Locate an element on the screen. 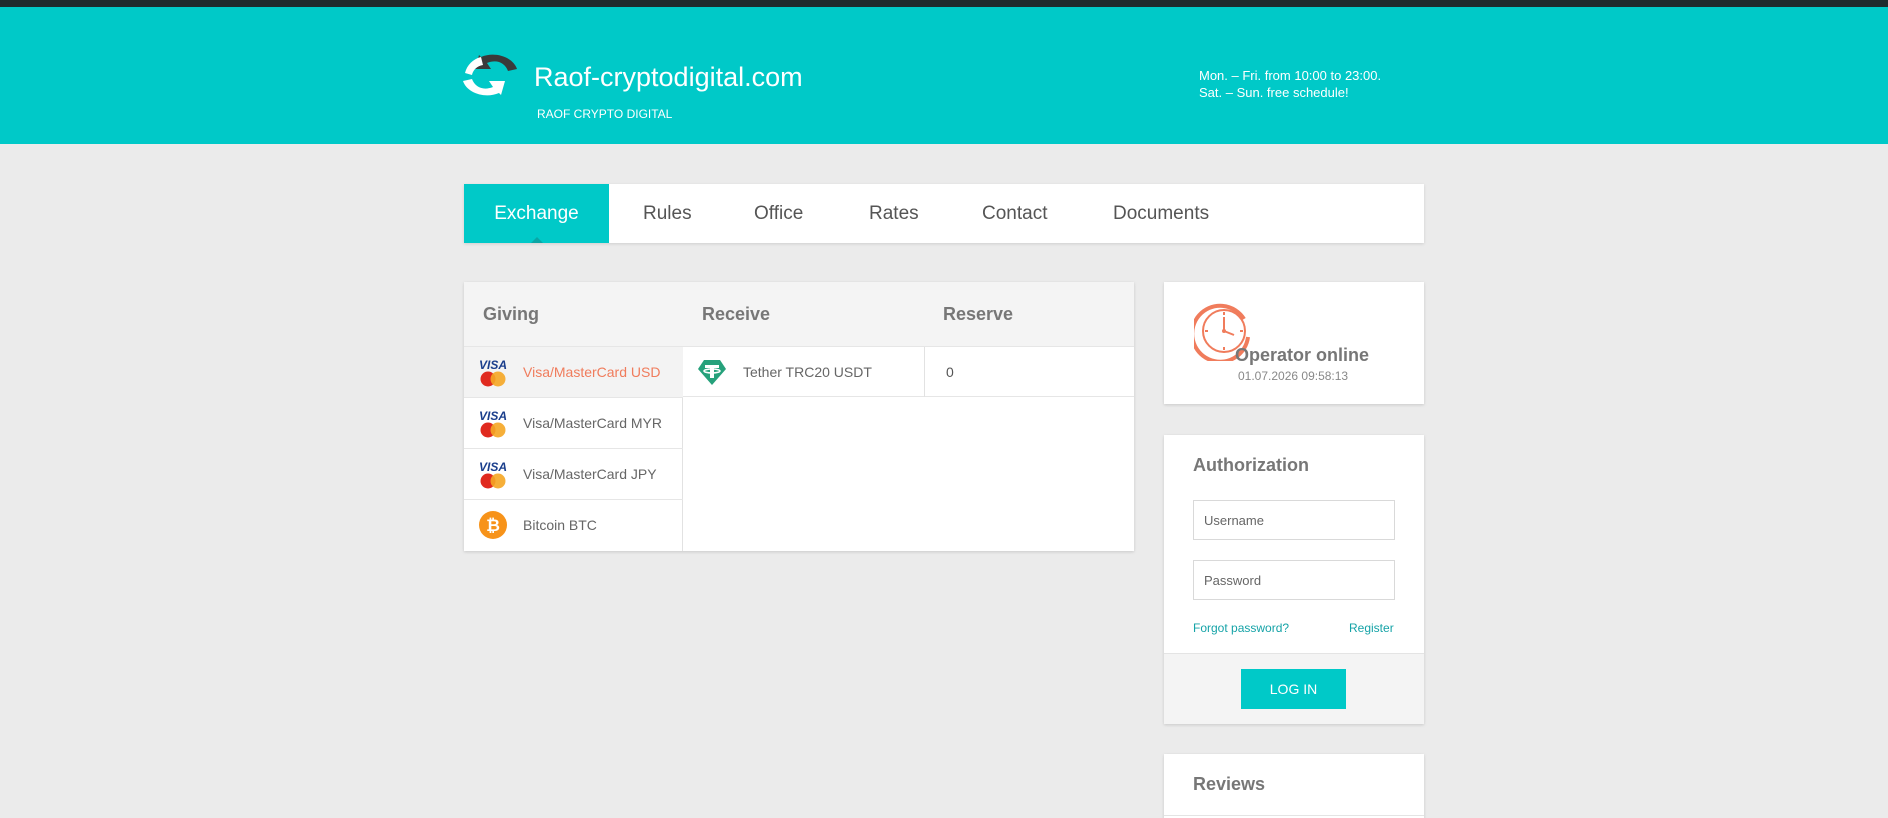 The image size is (1888, 818). exchange-arrows-logo-icon is located at coordinates (490, 75).